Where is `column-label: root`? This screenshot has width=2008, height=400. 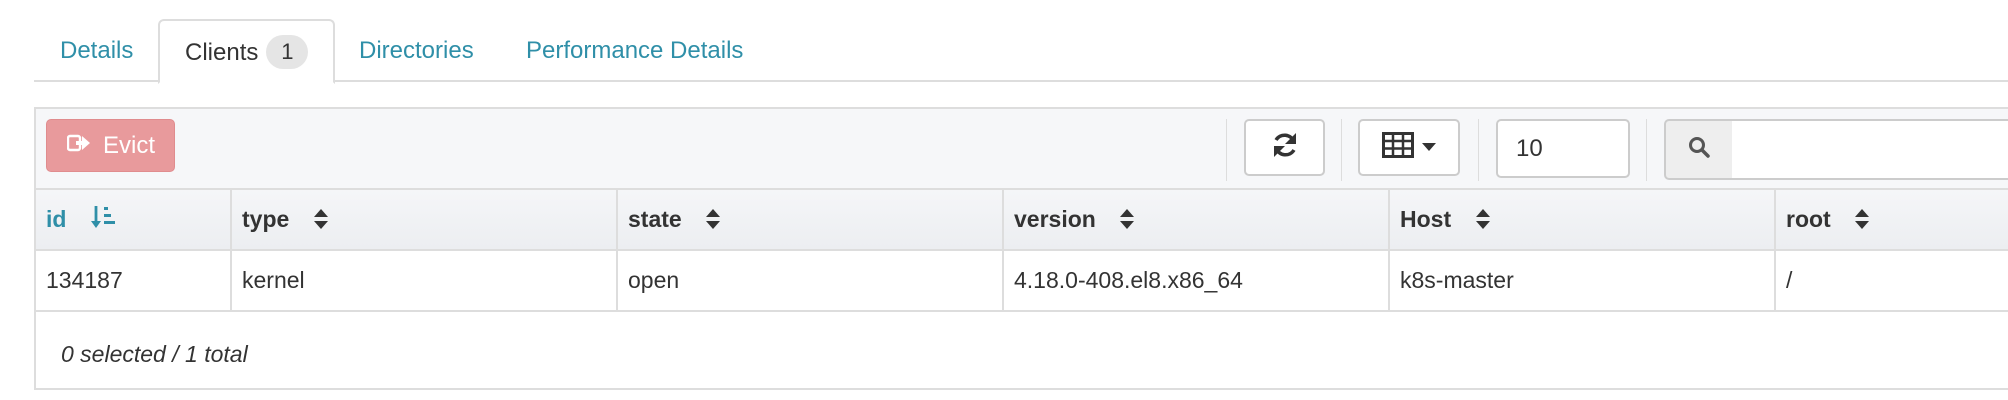
column-label: root is located at coordinates (1808, 219).